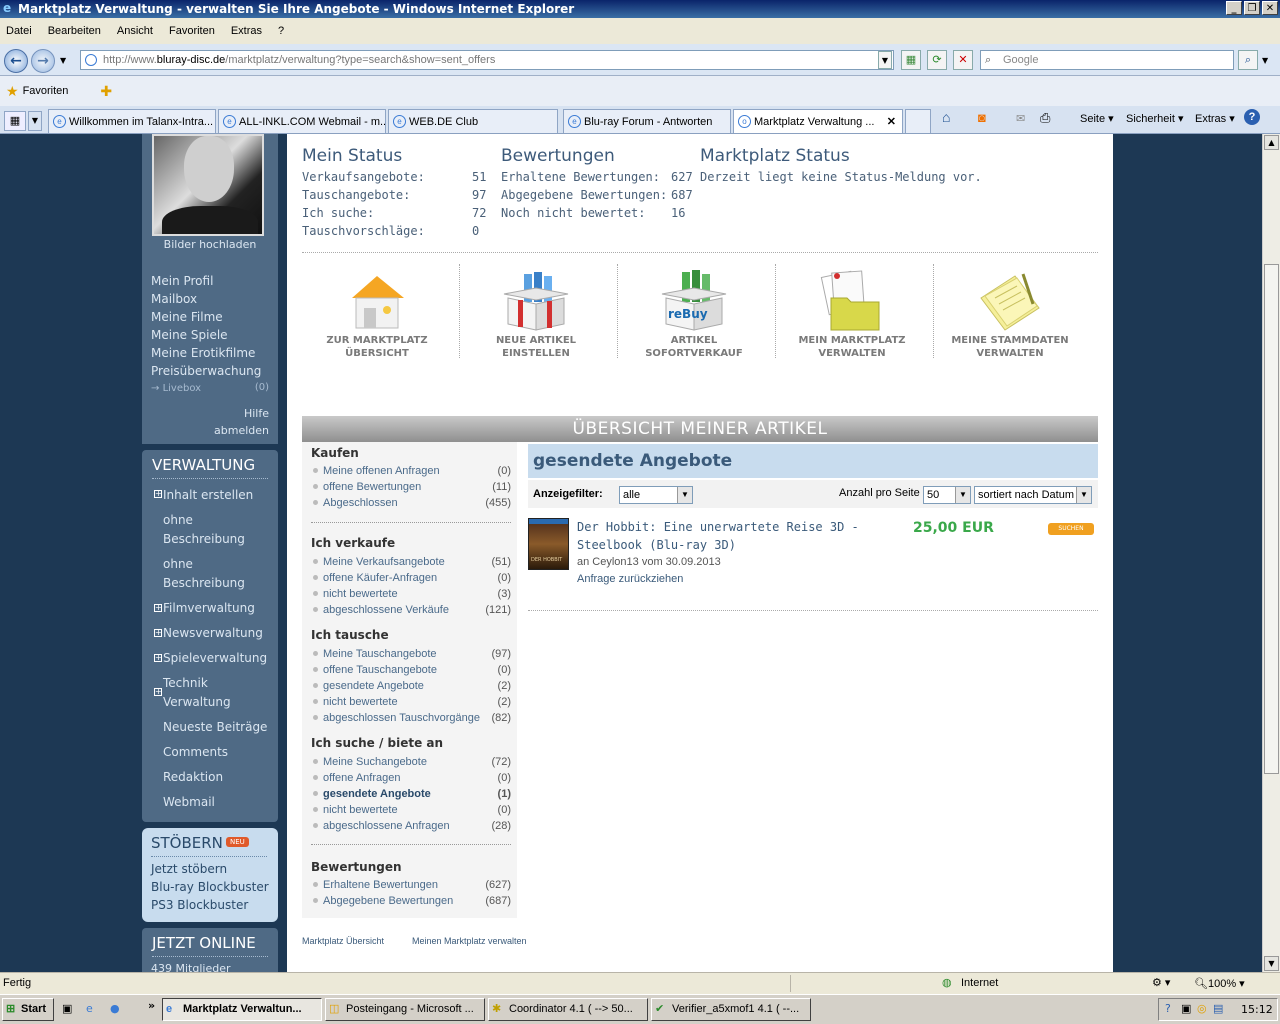 Image resolution: width=1280 pixels, height=1024 pixels. What do you see at coordinates (1257, 1009) in the screenshot?
I see `clock: 15:12` at bounding box center [1257, 1009].